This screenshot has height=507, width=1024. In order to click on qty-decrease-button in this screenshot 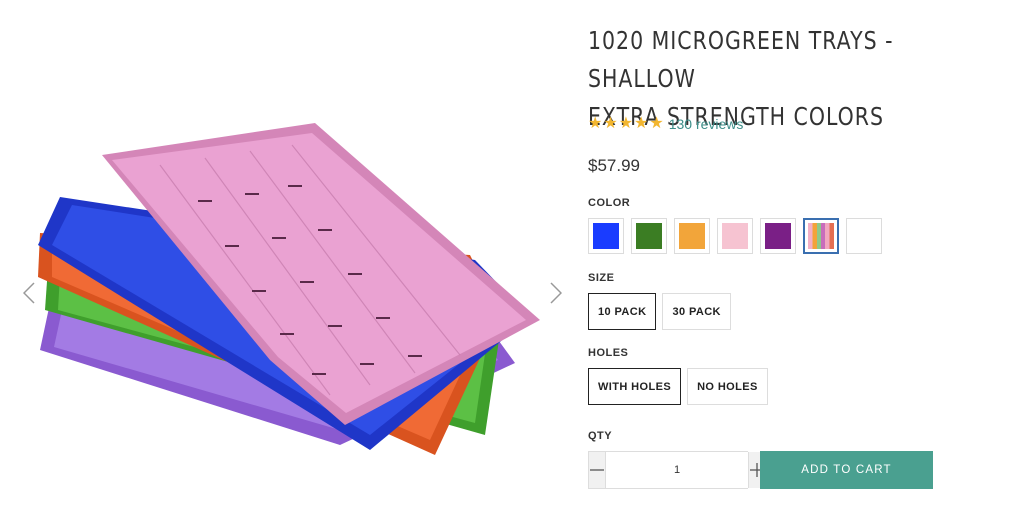, I will do `click(597, 470)`.